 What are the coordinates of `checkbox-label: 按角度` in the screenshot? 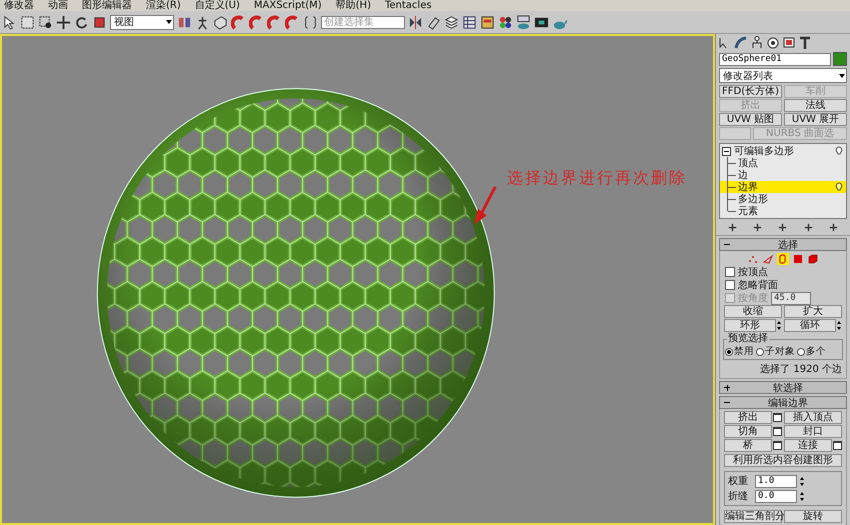 It's located at (753, 298).